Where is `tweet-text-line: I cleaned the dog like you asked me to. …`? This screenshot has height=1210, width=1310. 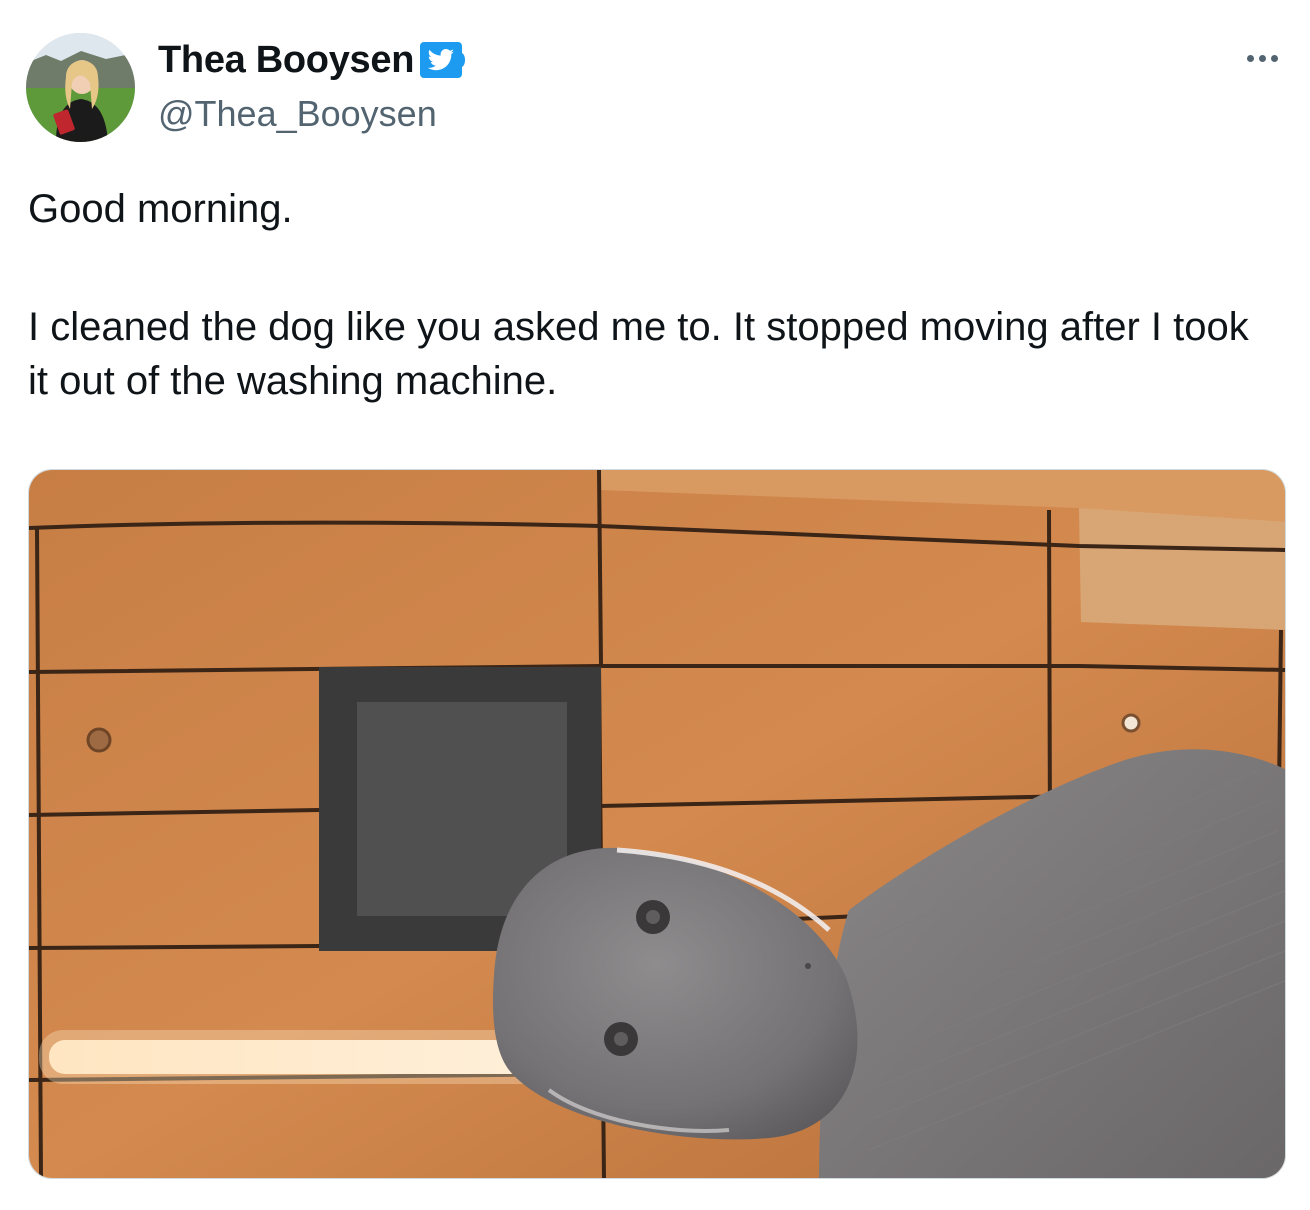
tweet-text-line: I cleaned the dog like you asked me to. … is located at coordinates (638, 354).